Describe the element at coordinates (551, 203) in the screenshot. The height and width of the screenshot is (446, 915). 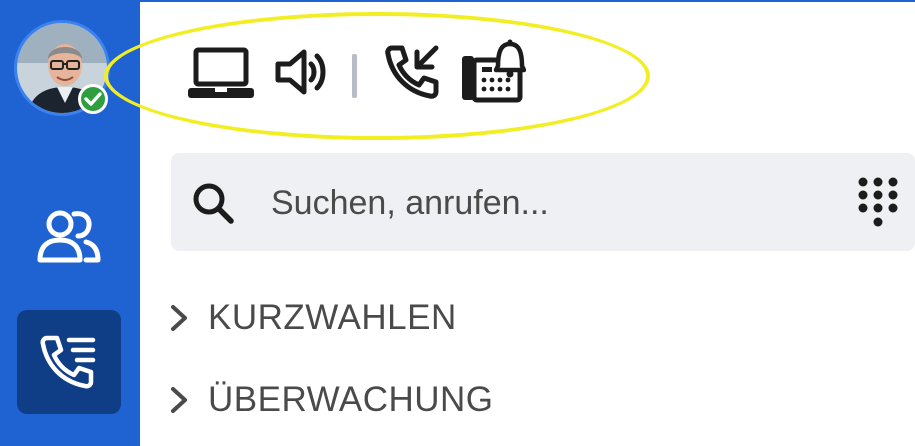
I see `search-input` at that location.